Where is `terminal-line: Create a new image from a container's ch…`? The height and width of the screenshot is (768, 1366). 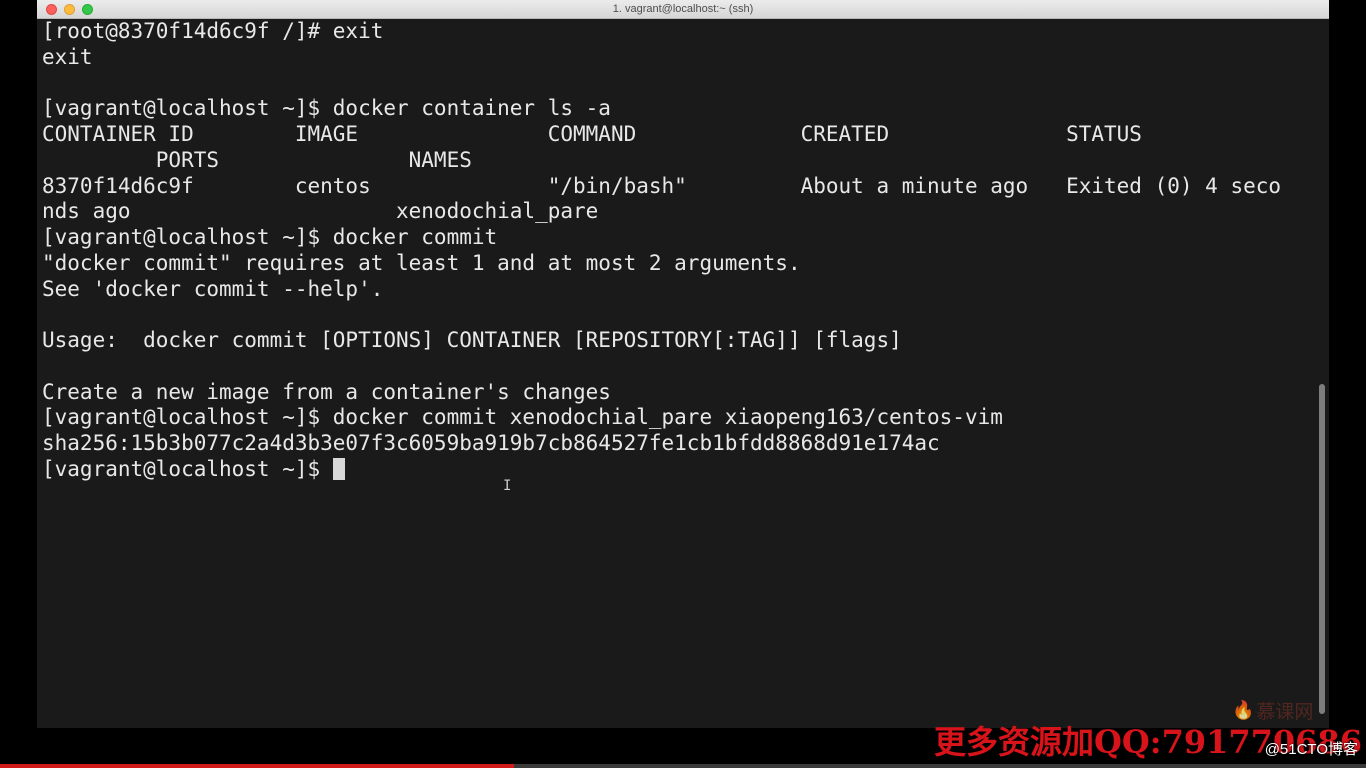
terminal-line: Create a new image from a container's ch… is located at coordinates (326, 391).